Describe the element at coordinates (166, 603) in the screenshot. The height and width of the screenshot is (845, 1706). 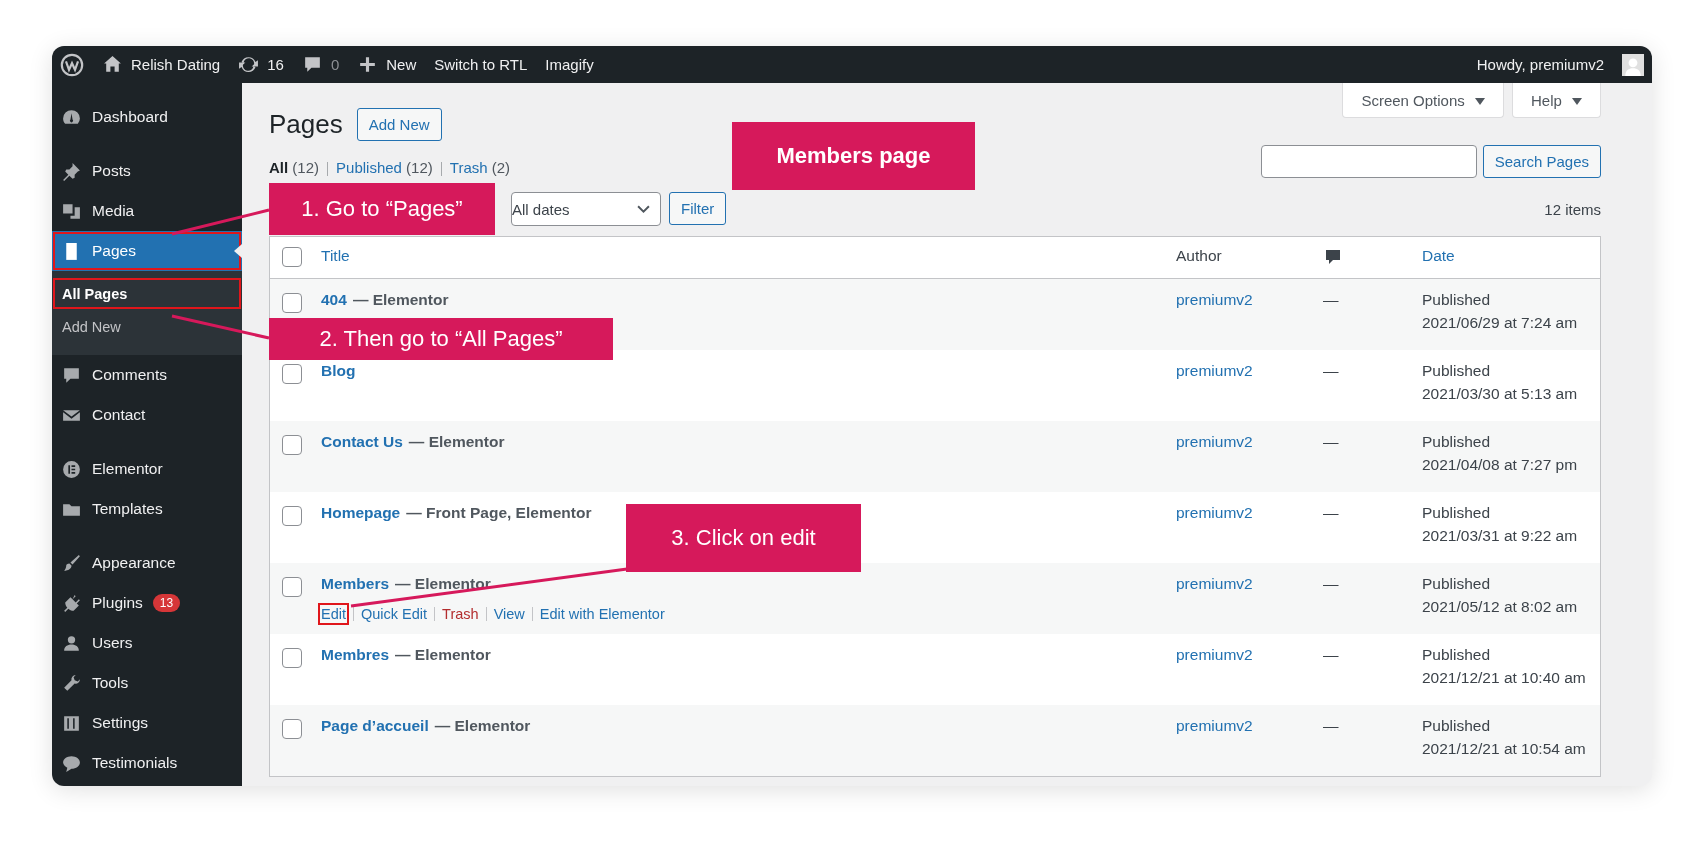
I see `update-count-badge: 13` at that location.